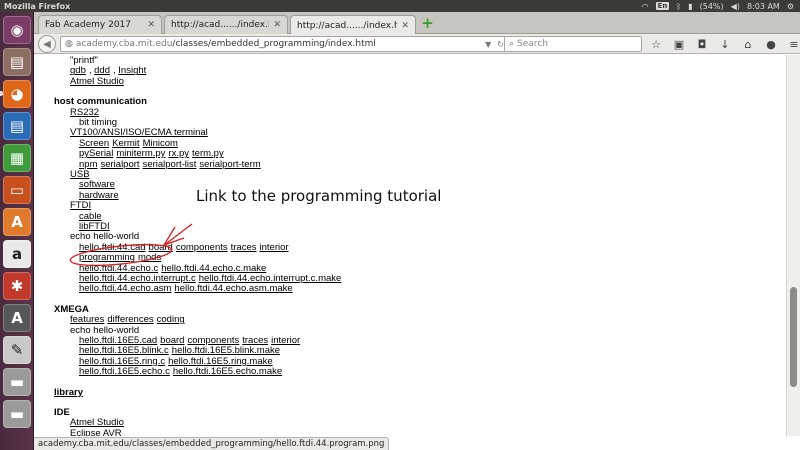 The width and height of the screenshot is (800, 450). Describe the element at coordinates (88, 164) in the screenshot. I see `content-link: npm` at that location.